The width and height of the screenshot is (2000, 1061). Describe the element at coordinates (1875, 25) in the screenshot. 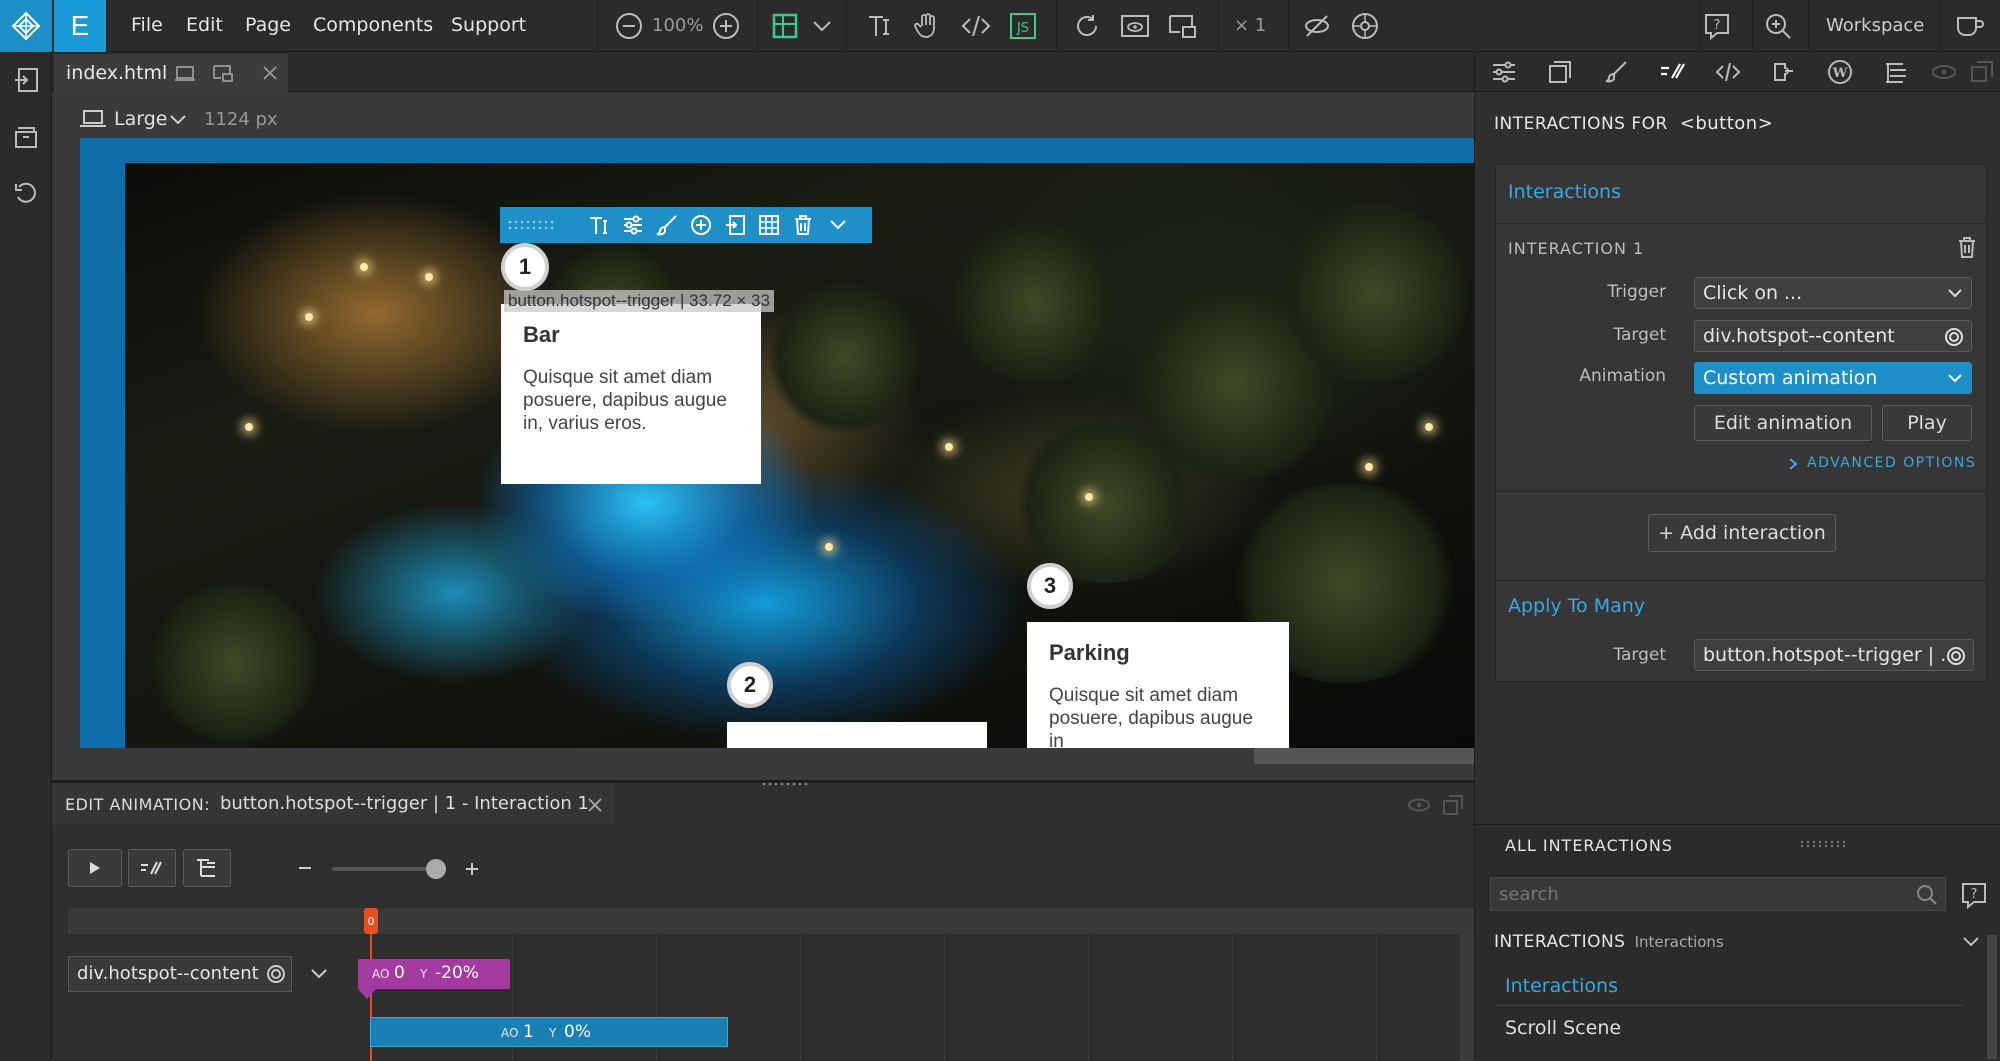

I see `workspace-menu: Workspace` at that location.